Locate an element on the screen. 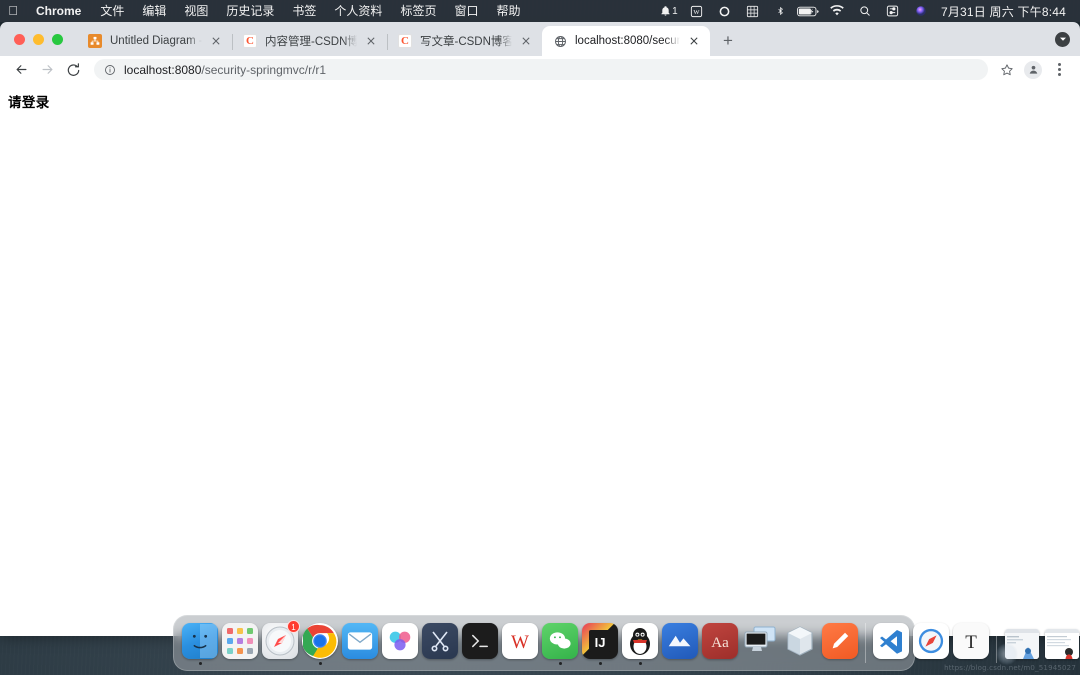 This screenshot has height=675, width=1080. virtualbox-icon is located at coordinates (800, 641).